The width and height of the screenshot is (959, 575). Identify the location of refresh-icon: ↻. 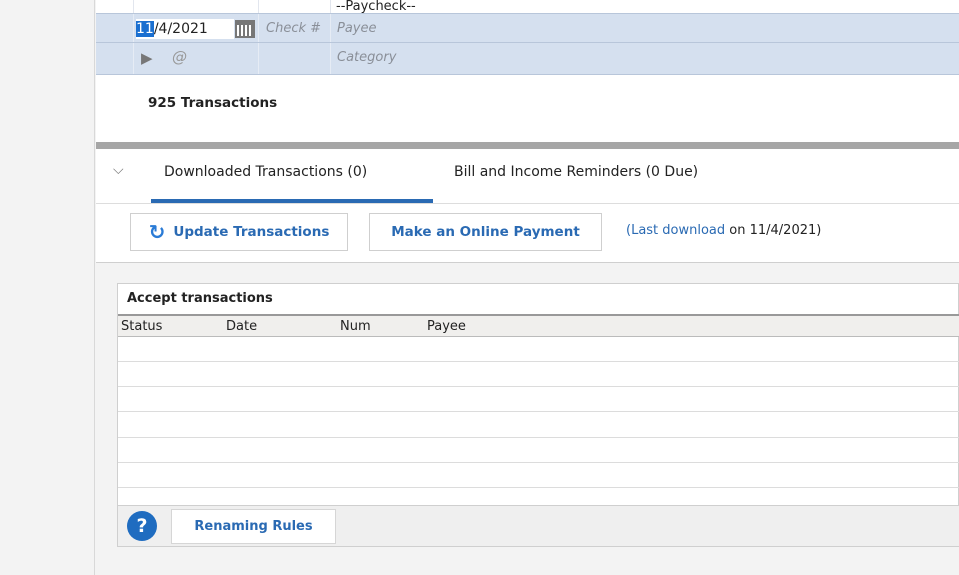
(157, 232).